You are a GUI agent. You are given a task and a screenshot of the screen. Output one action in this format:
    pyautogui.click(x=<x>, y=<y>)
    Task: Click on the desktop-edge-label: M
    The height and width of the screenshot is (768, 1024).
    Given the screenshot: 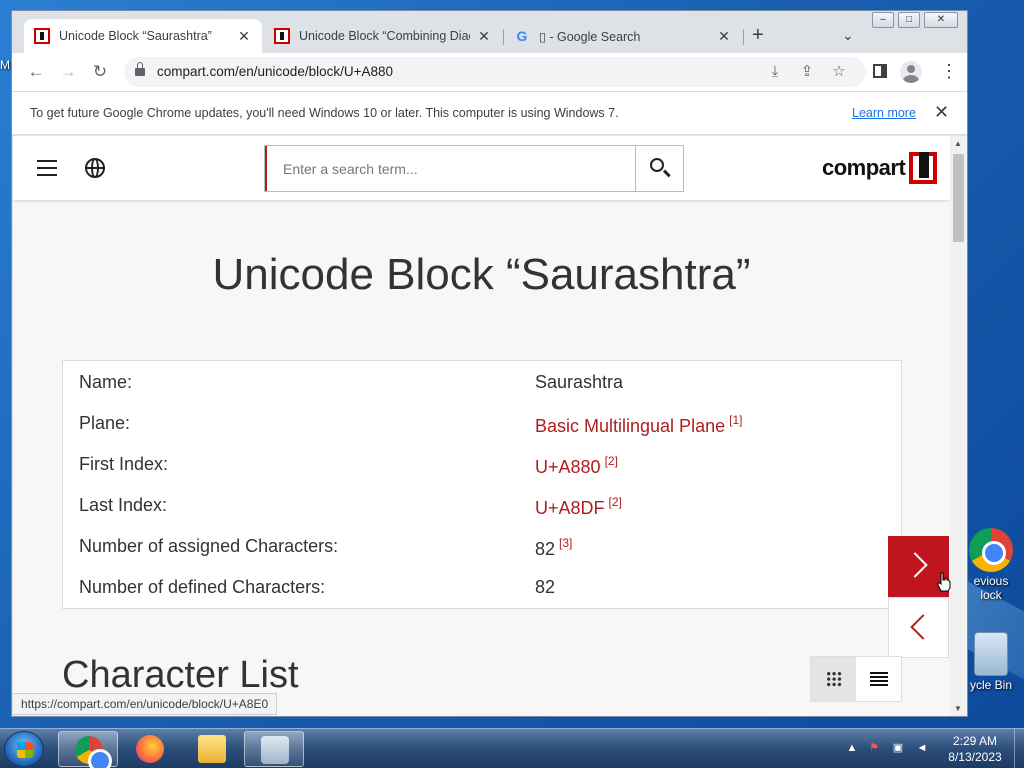 What is the action you would take?
    pyautogui.click(x=5, y=65)
    